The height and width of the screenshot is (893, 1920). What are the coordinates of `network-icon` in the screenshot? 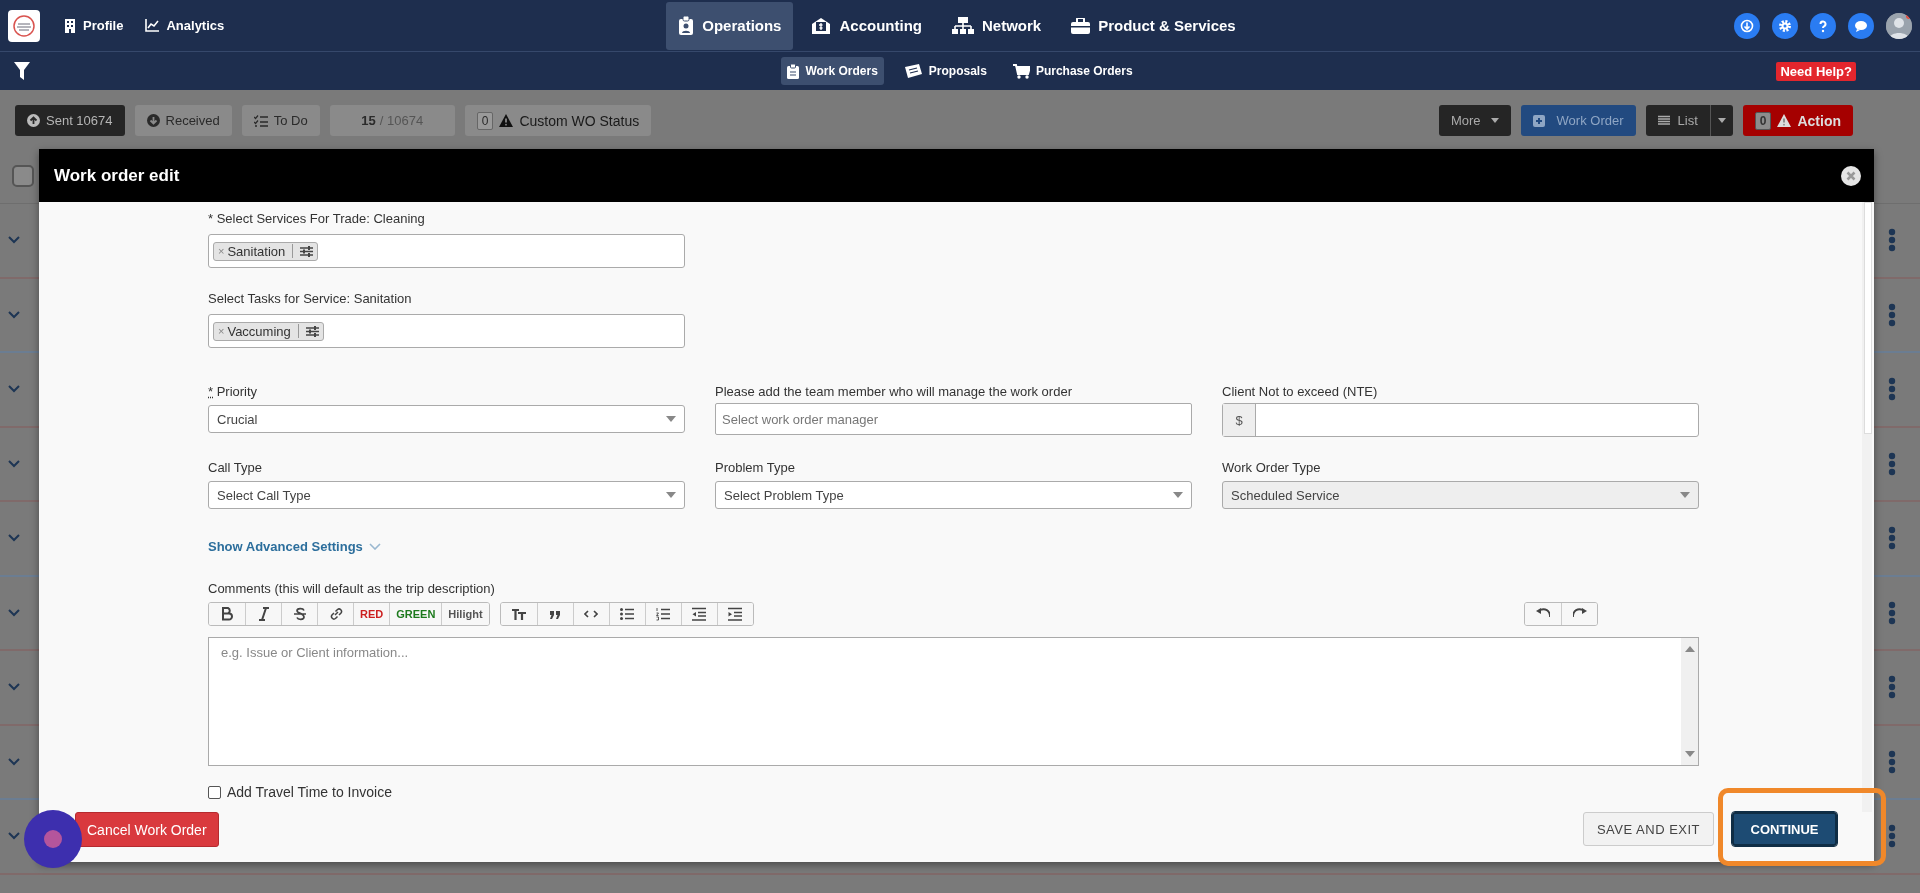 It's located at (962, 25).